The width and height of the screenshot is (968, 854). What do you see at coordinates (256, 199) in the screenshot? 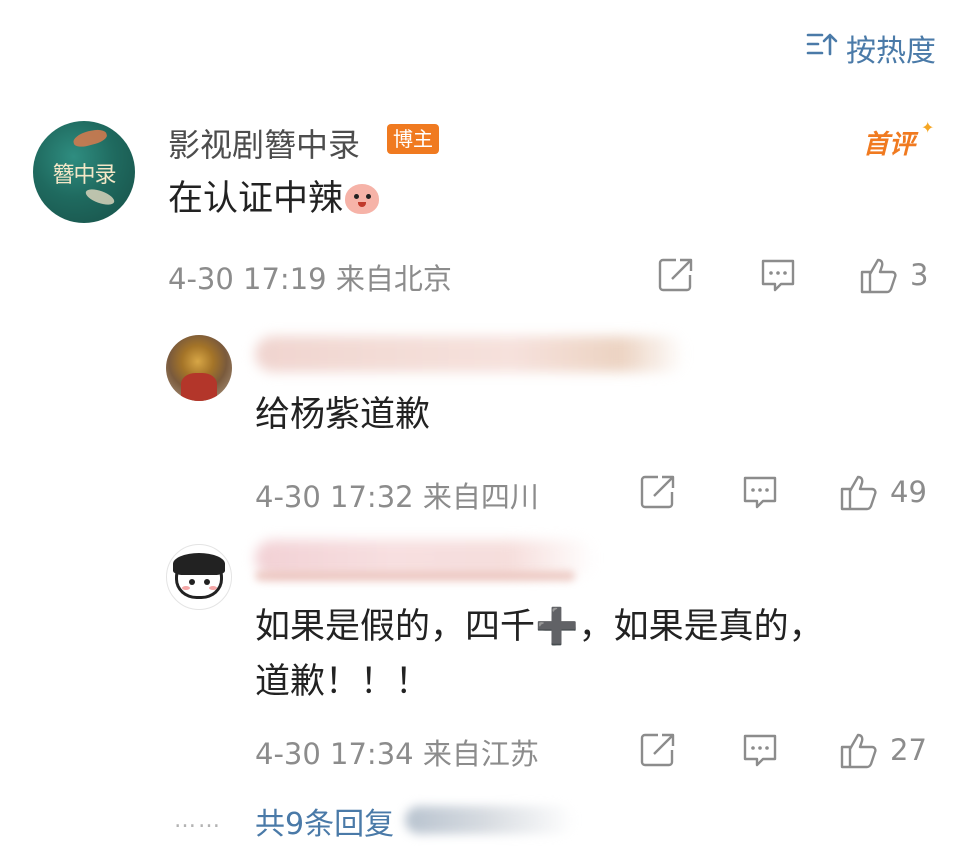
I see `comment-text-body: 在认证中辣` at bounding box center [256, 199].